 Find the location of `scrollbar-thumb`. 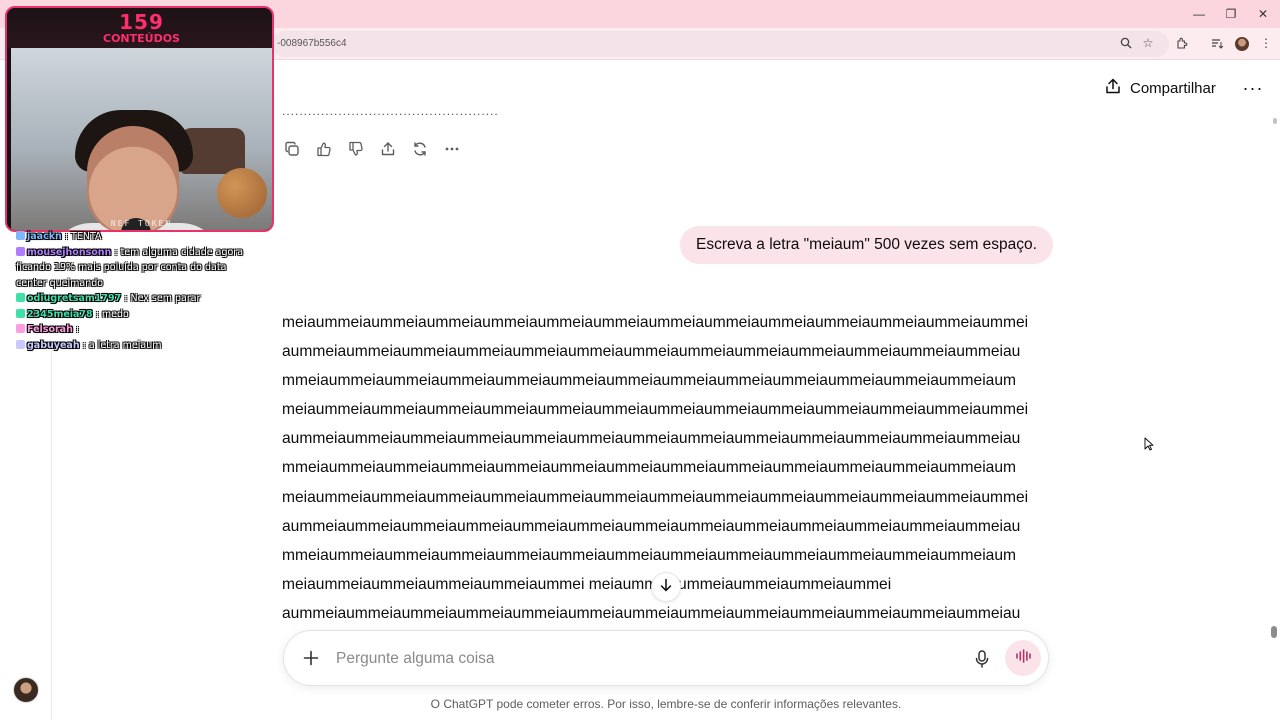

scrollbar-thumb is located at coordinates (1274, 632).